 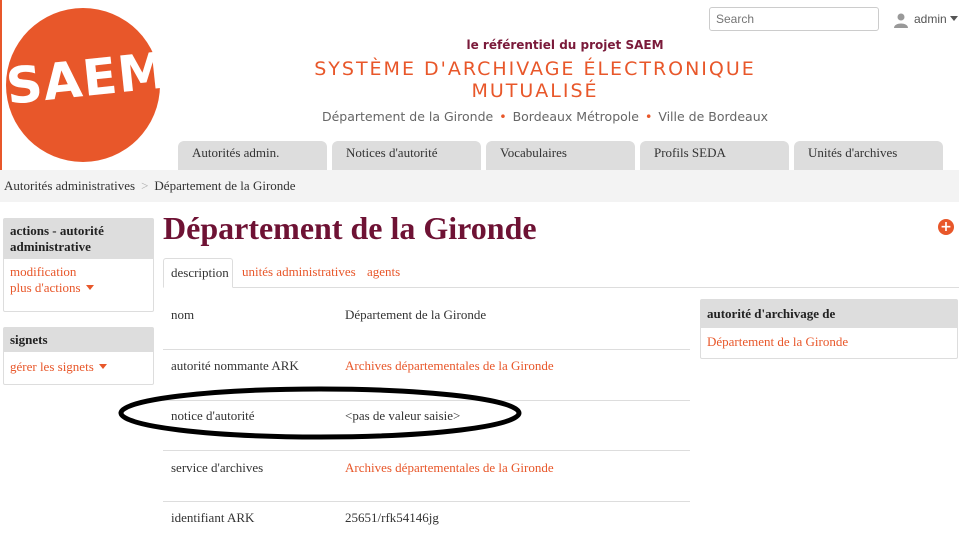 I want to click on page-title: Département de la Gironde, so click(x=350, y=228).